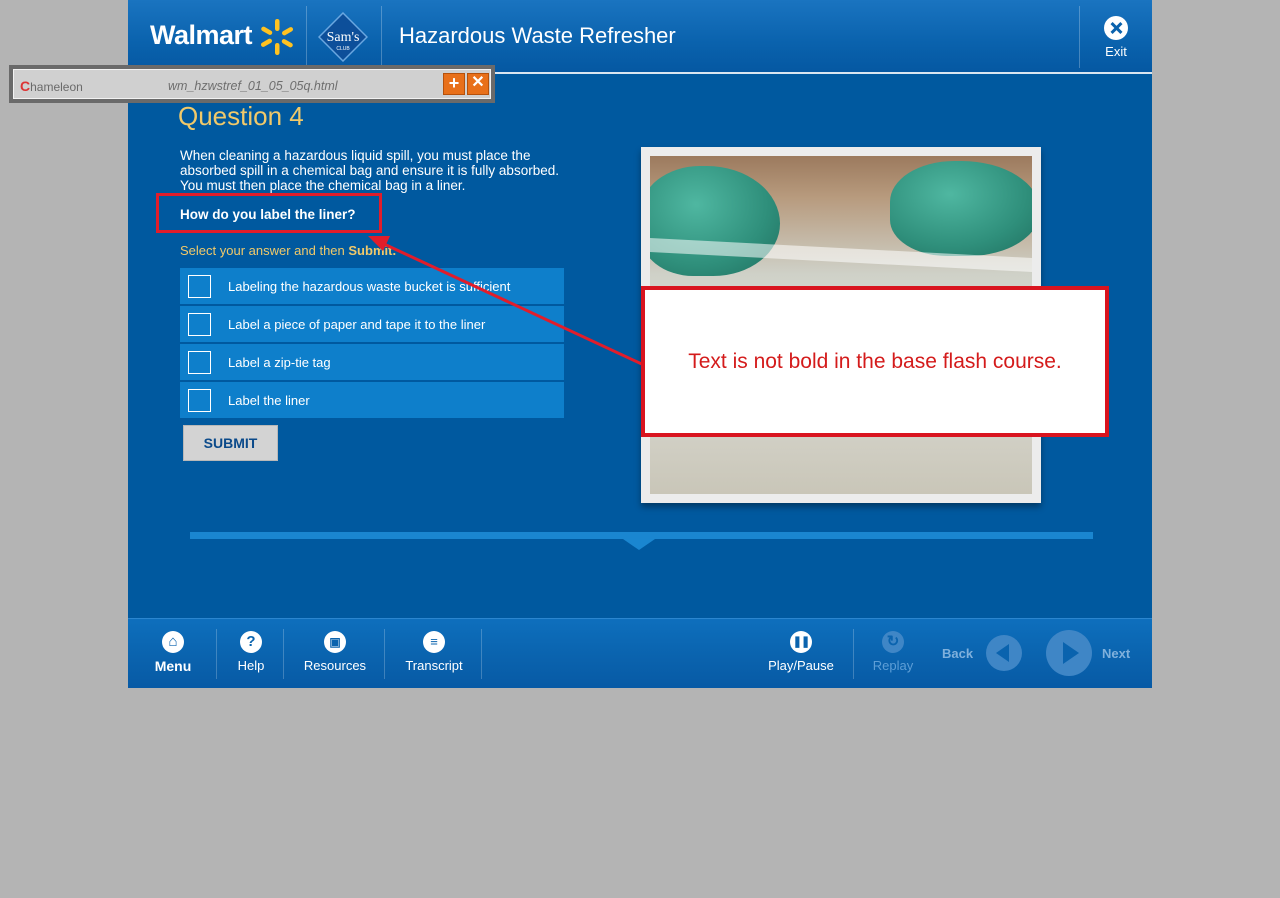  Describe the element at coordinates (507, 302) in the screenshot. I see `annotation-arrow` at that location.